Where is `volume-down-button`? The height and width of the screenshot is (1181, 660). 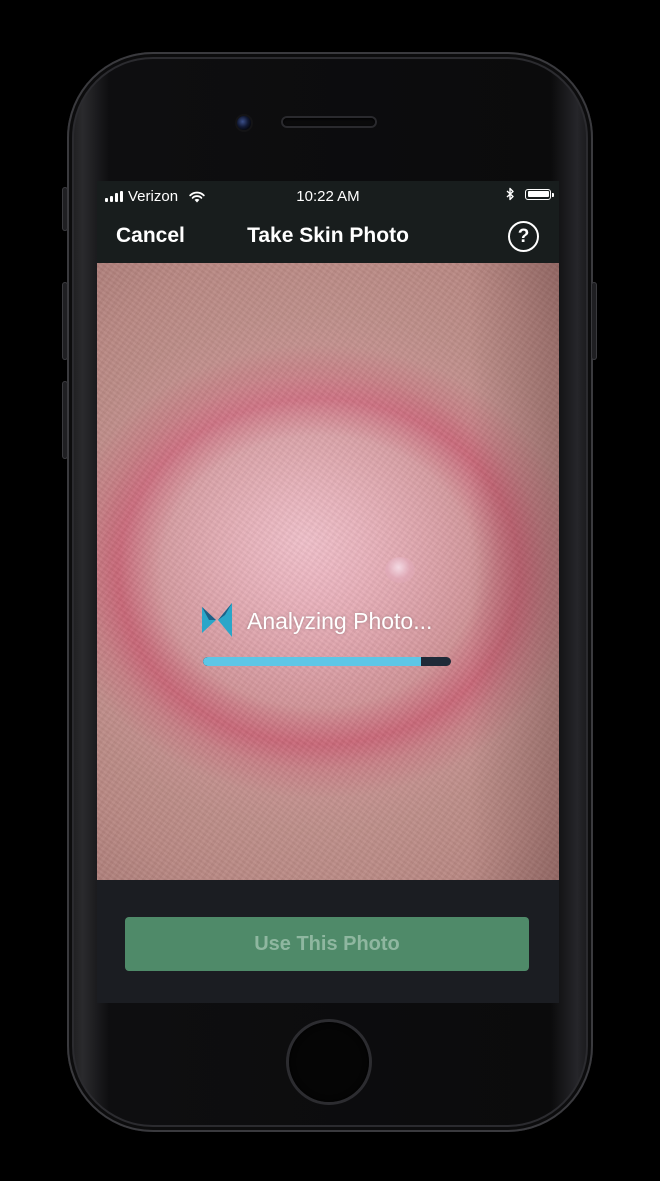
volume-down-button is located at coordinates (65, 420).